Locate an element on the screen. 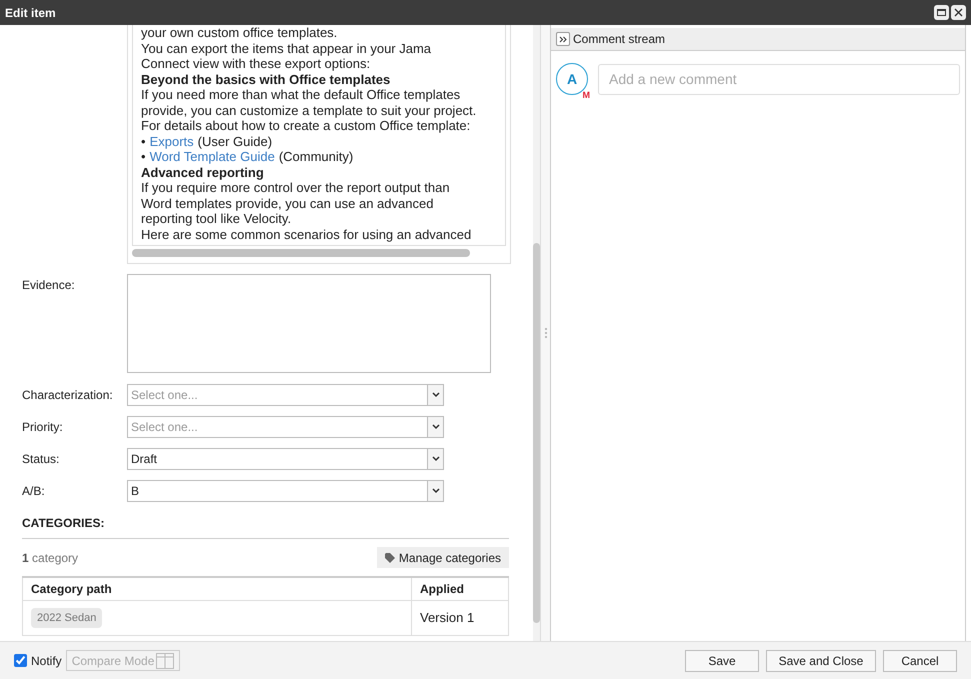  tag-icon is located at coordinates (389, 557).